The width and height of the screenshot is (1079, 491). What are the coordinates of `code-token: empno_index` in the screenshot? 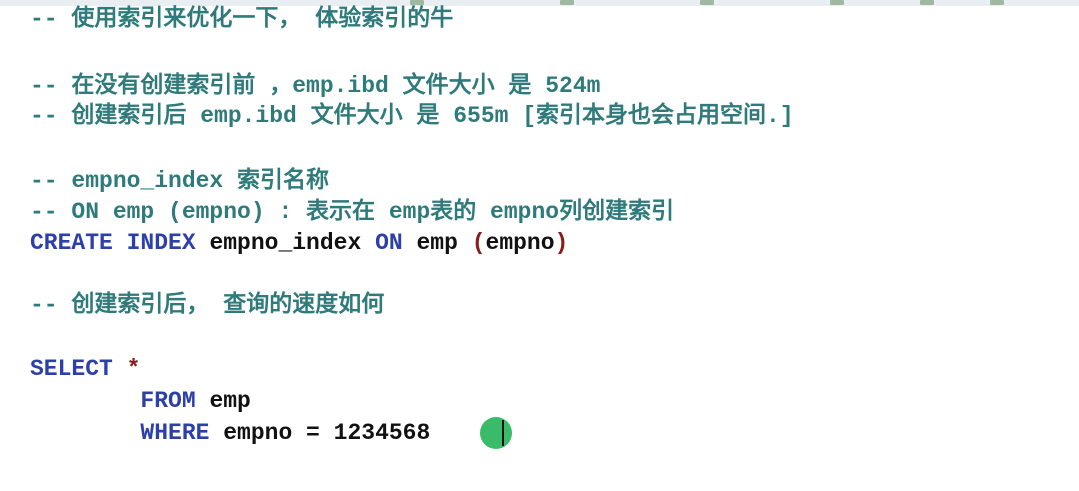 It's located at (285, 243).